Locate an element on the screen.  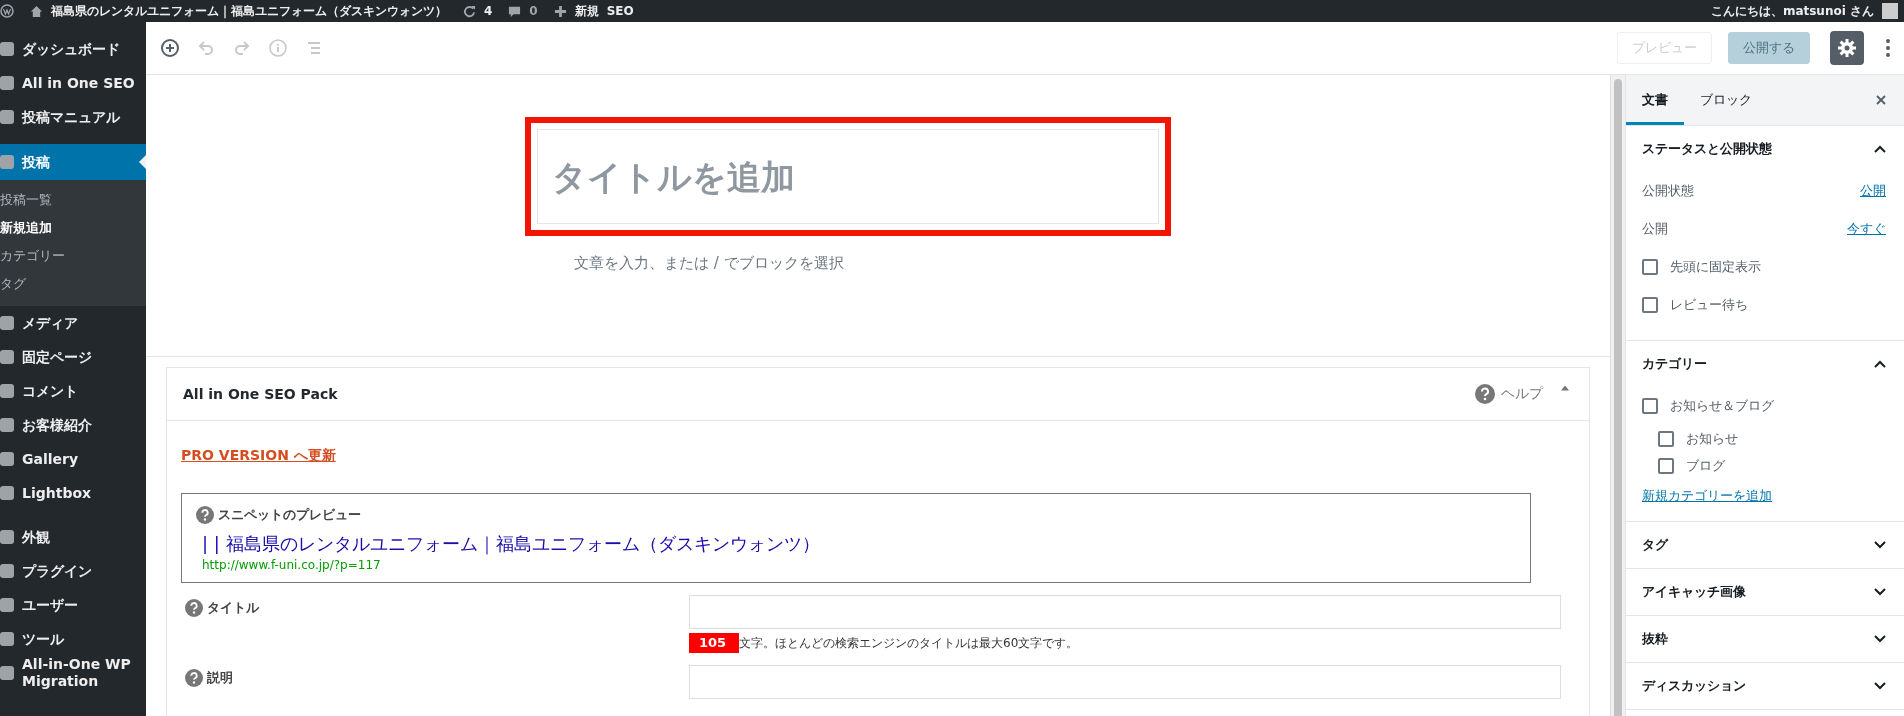
menu-item: 投稿マニュアル is located at coordinates (73, 117).